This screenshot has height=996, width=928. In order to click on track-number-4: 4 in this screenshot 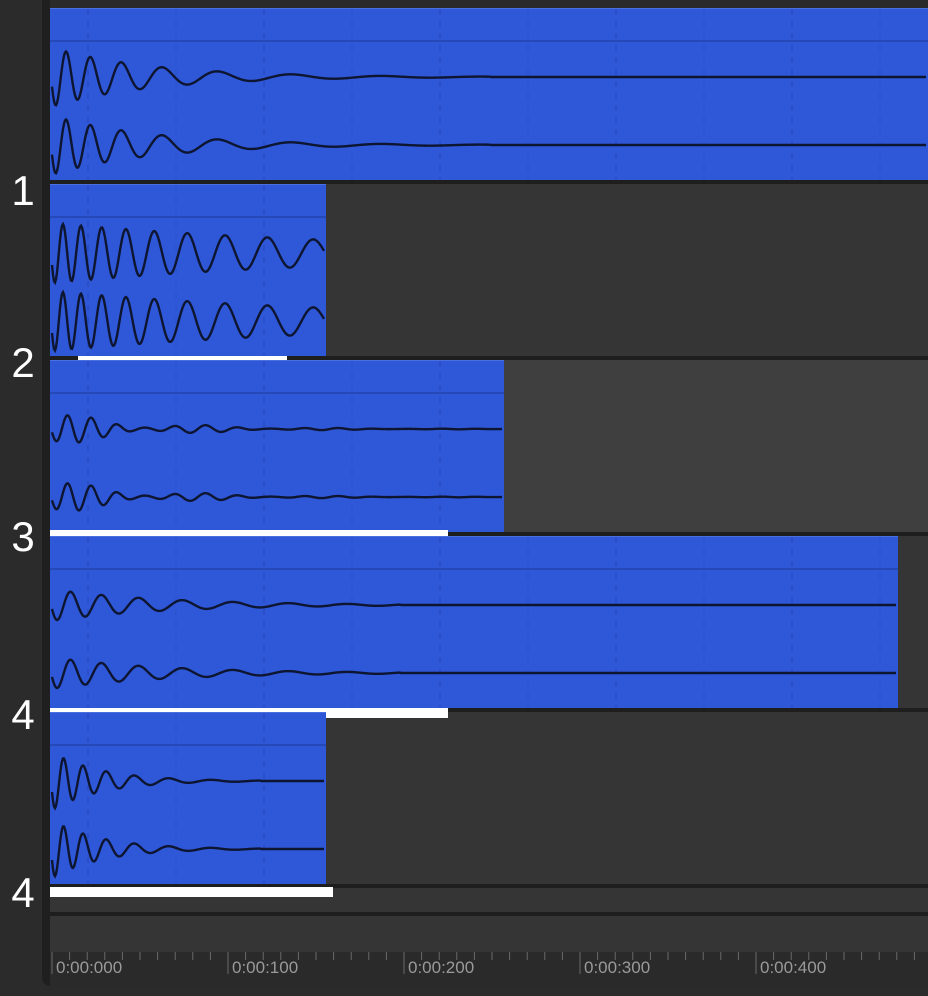, I will do `click(23, 714)`.